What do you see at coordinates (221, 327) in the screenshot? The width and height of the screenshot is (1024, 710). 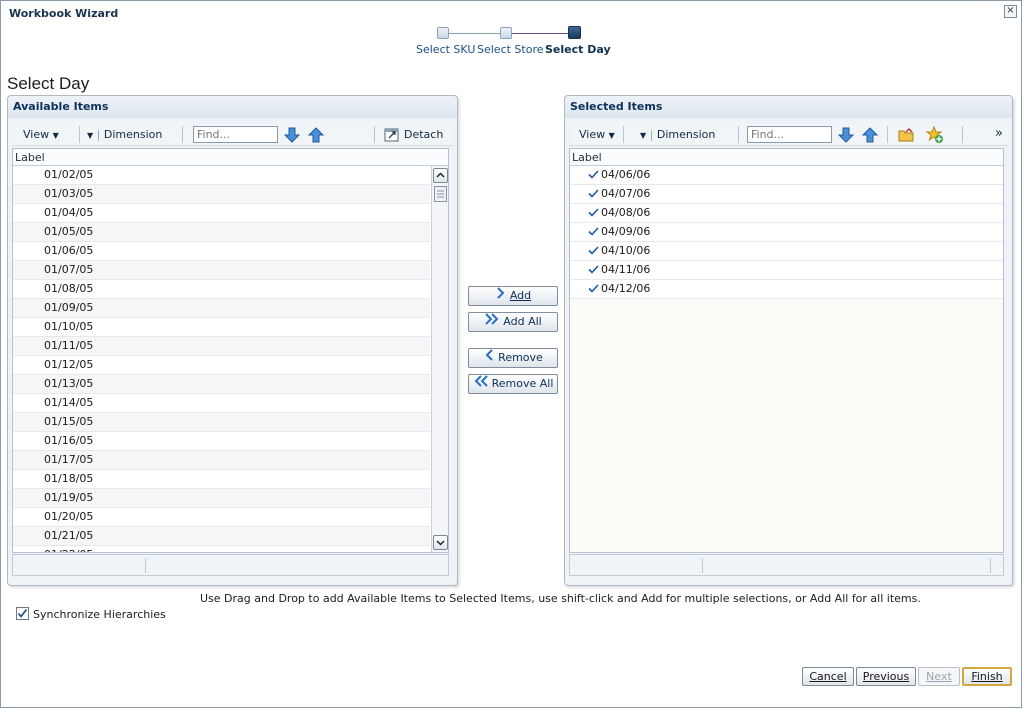 I see `list-item: 01/10/05` at bounding box center [221, 327].